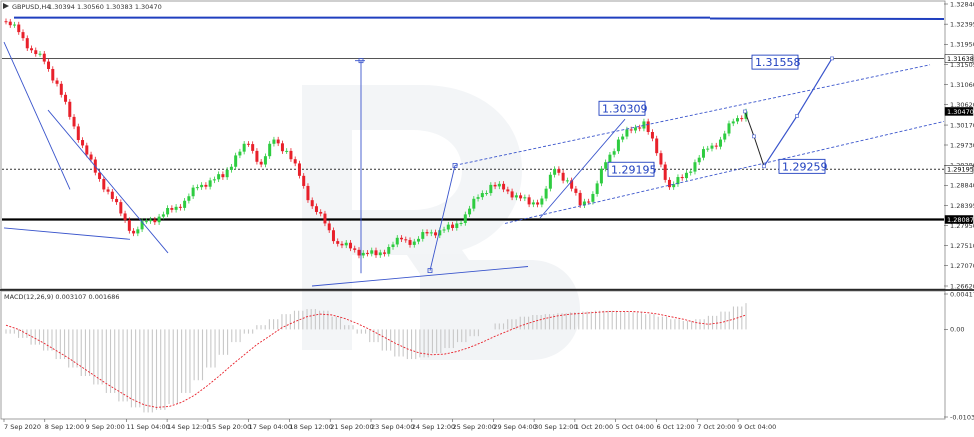 The width and height of the screenshot is (974, 437). I want to click on time-tick-label: 23 Sep 04:00, so click(392, 427).